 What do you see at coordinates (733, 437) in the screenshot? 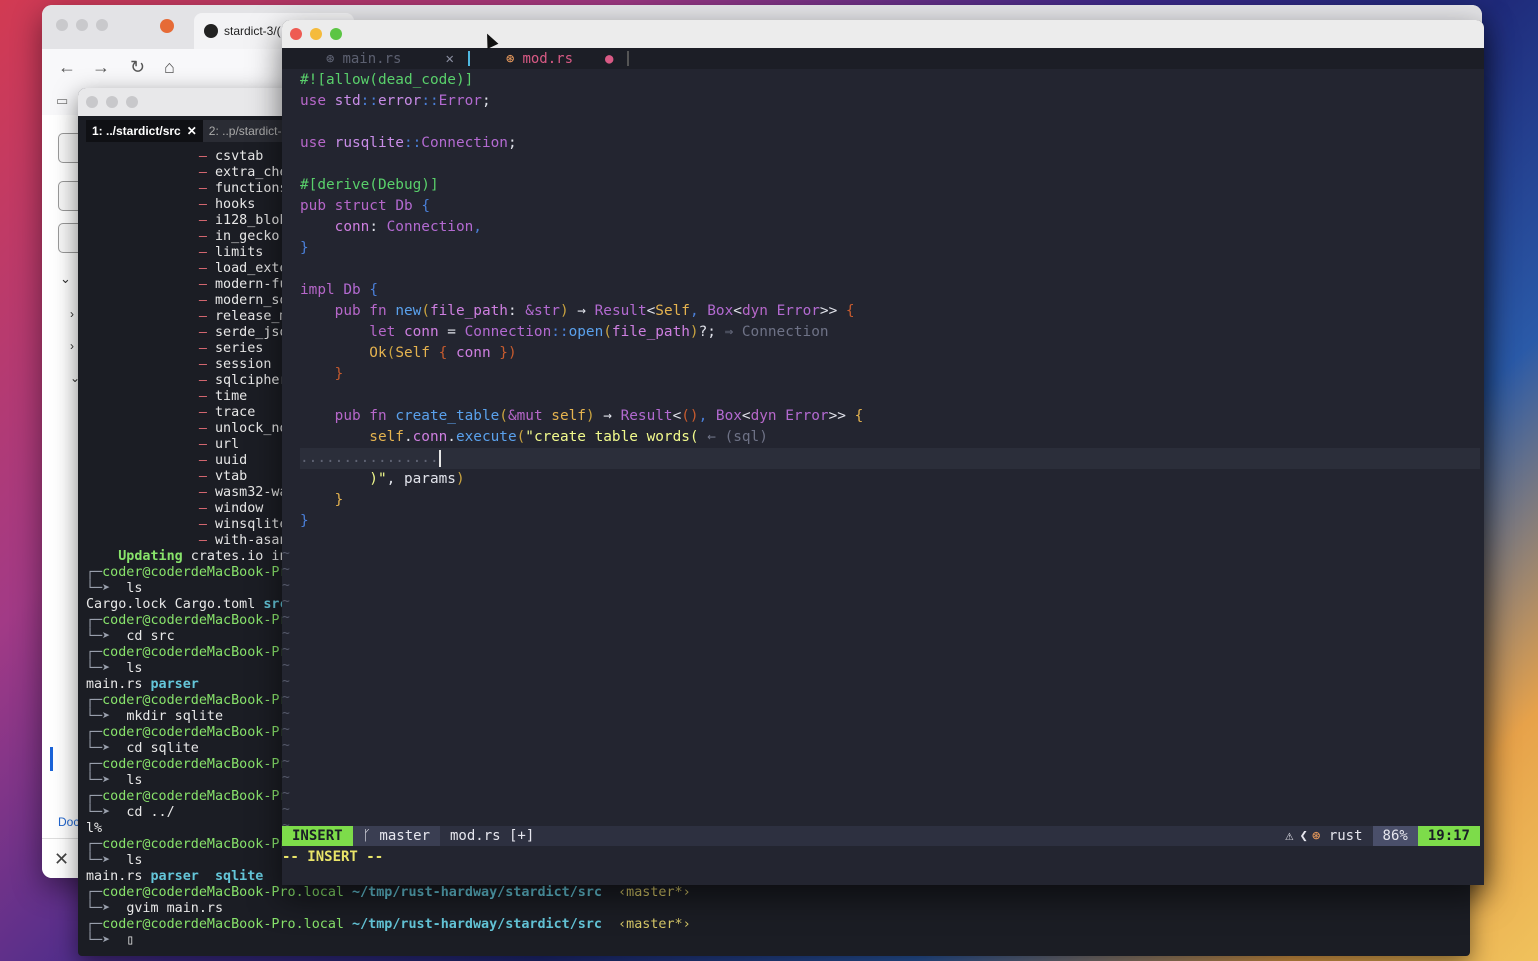
I see `code-token: ← (sql)` at bounding box center [733, 437].